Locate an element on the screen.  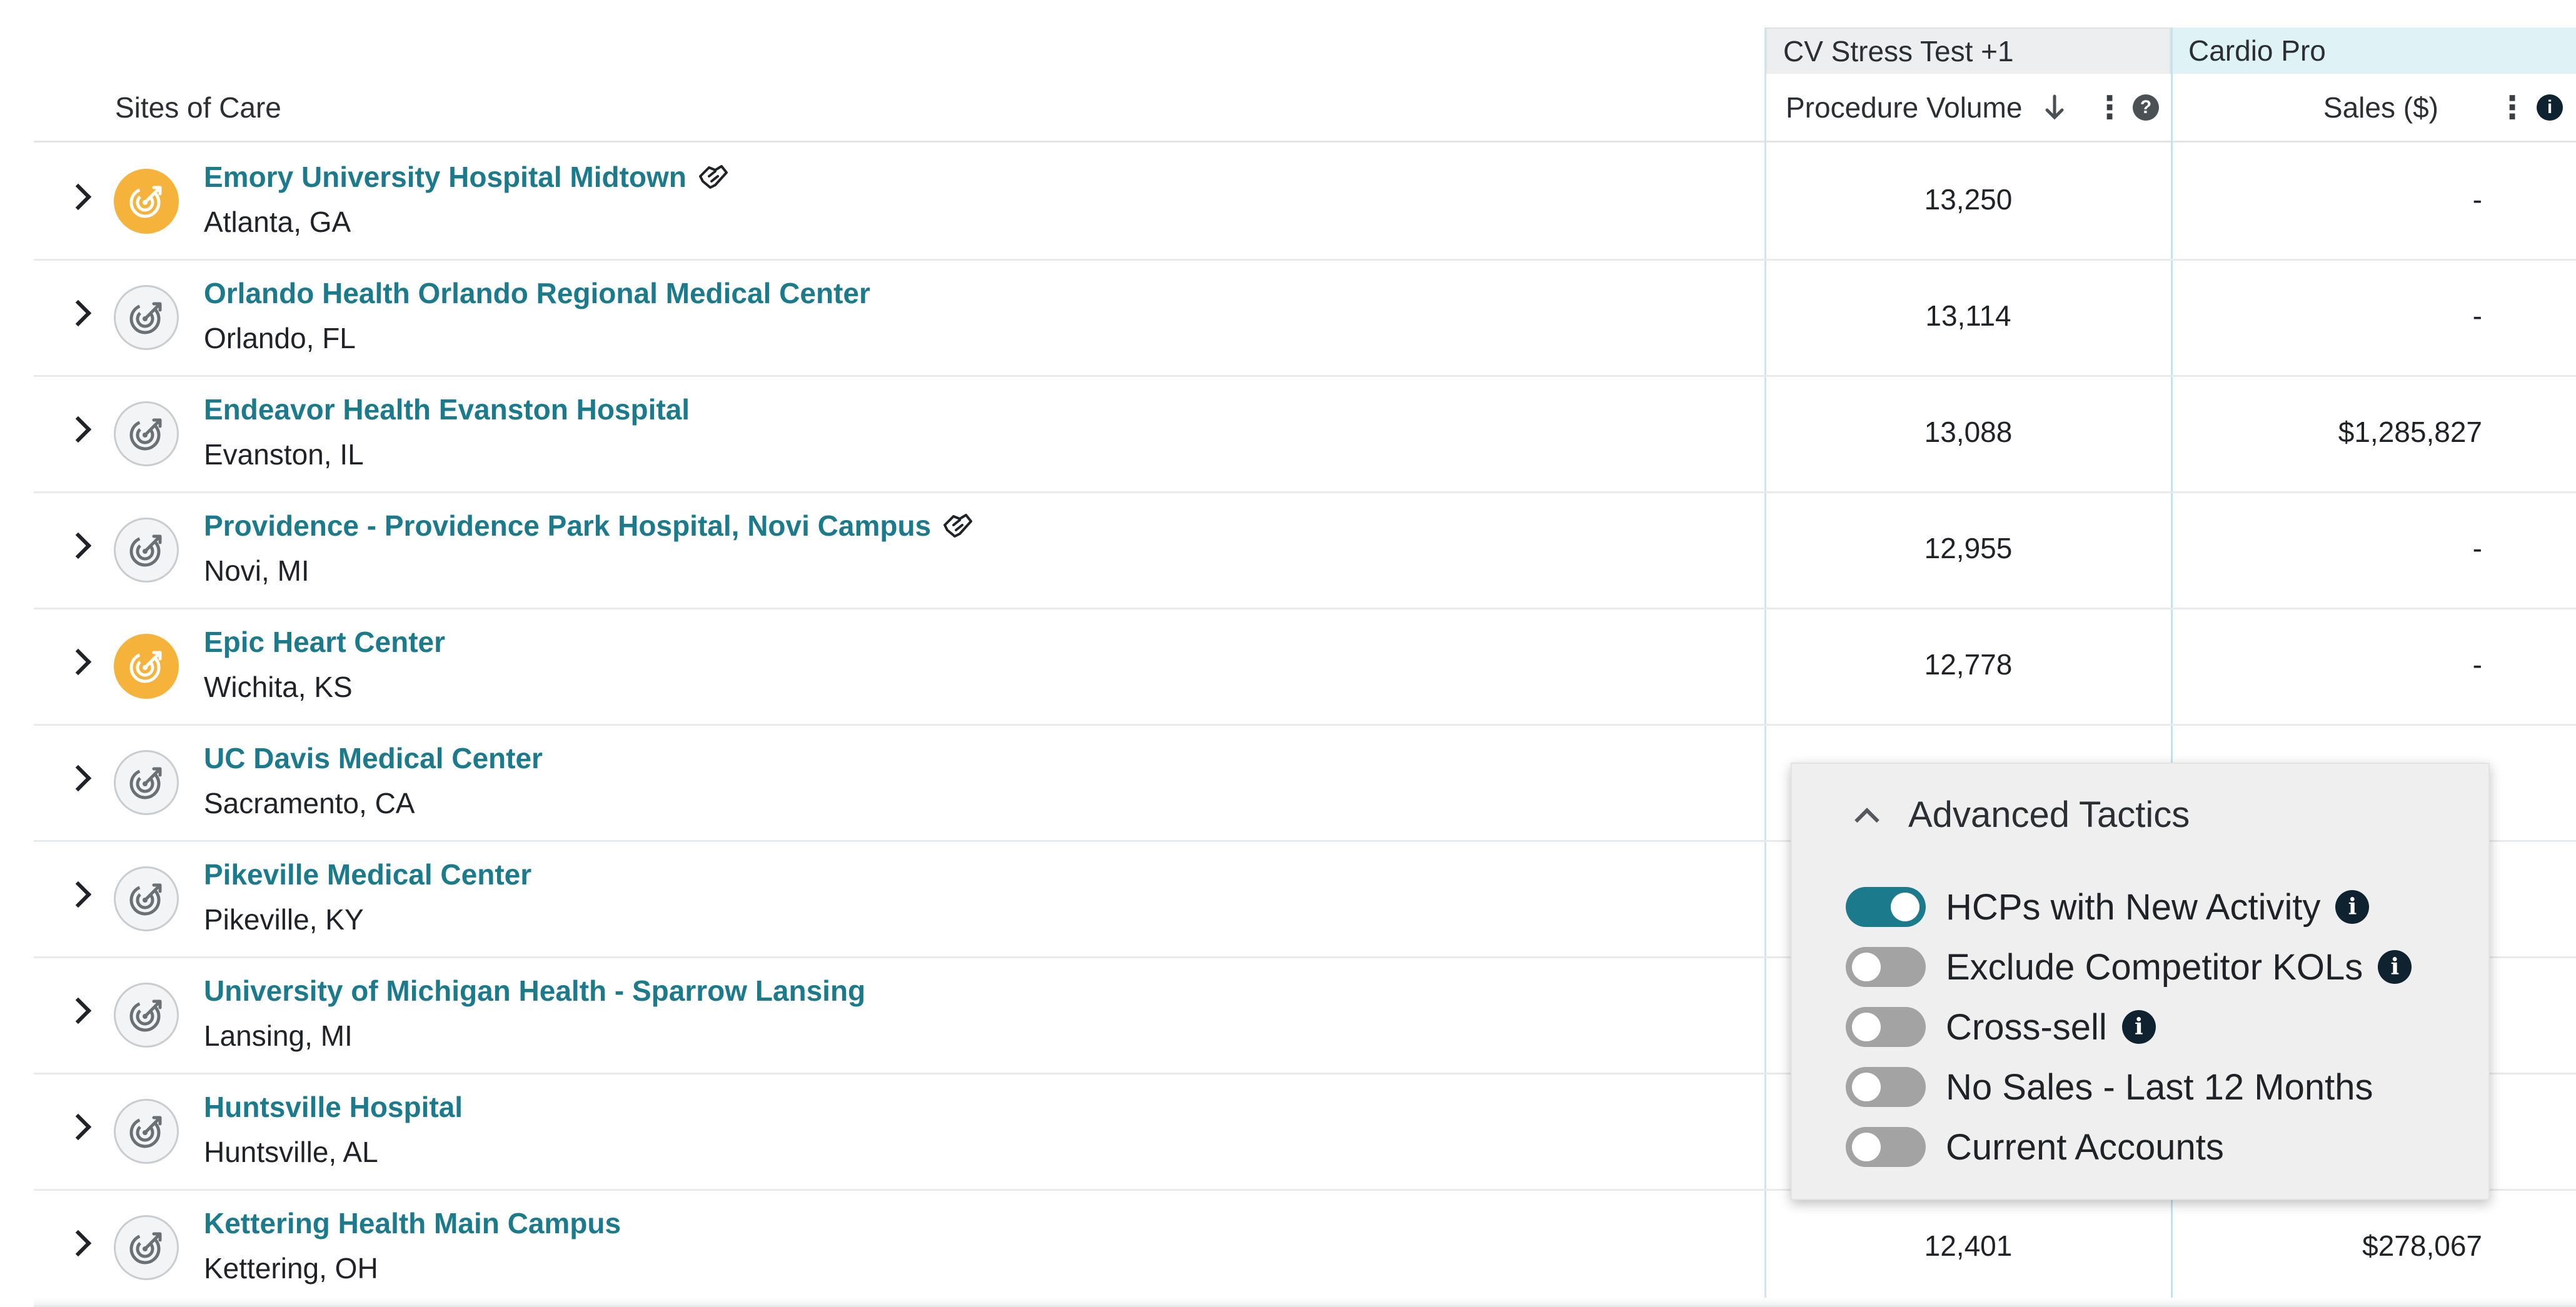
sort-desc-icon is located at coordinates (2054, 107).